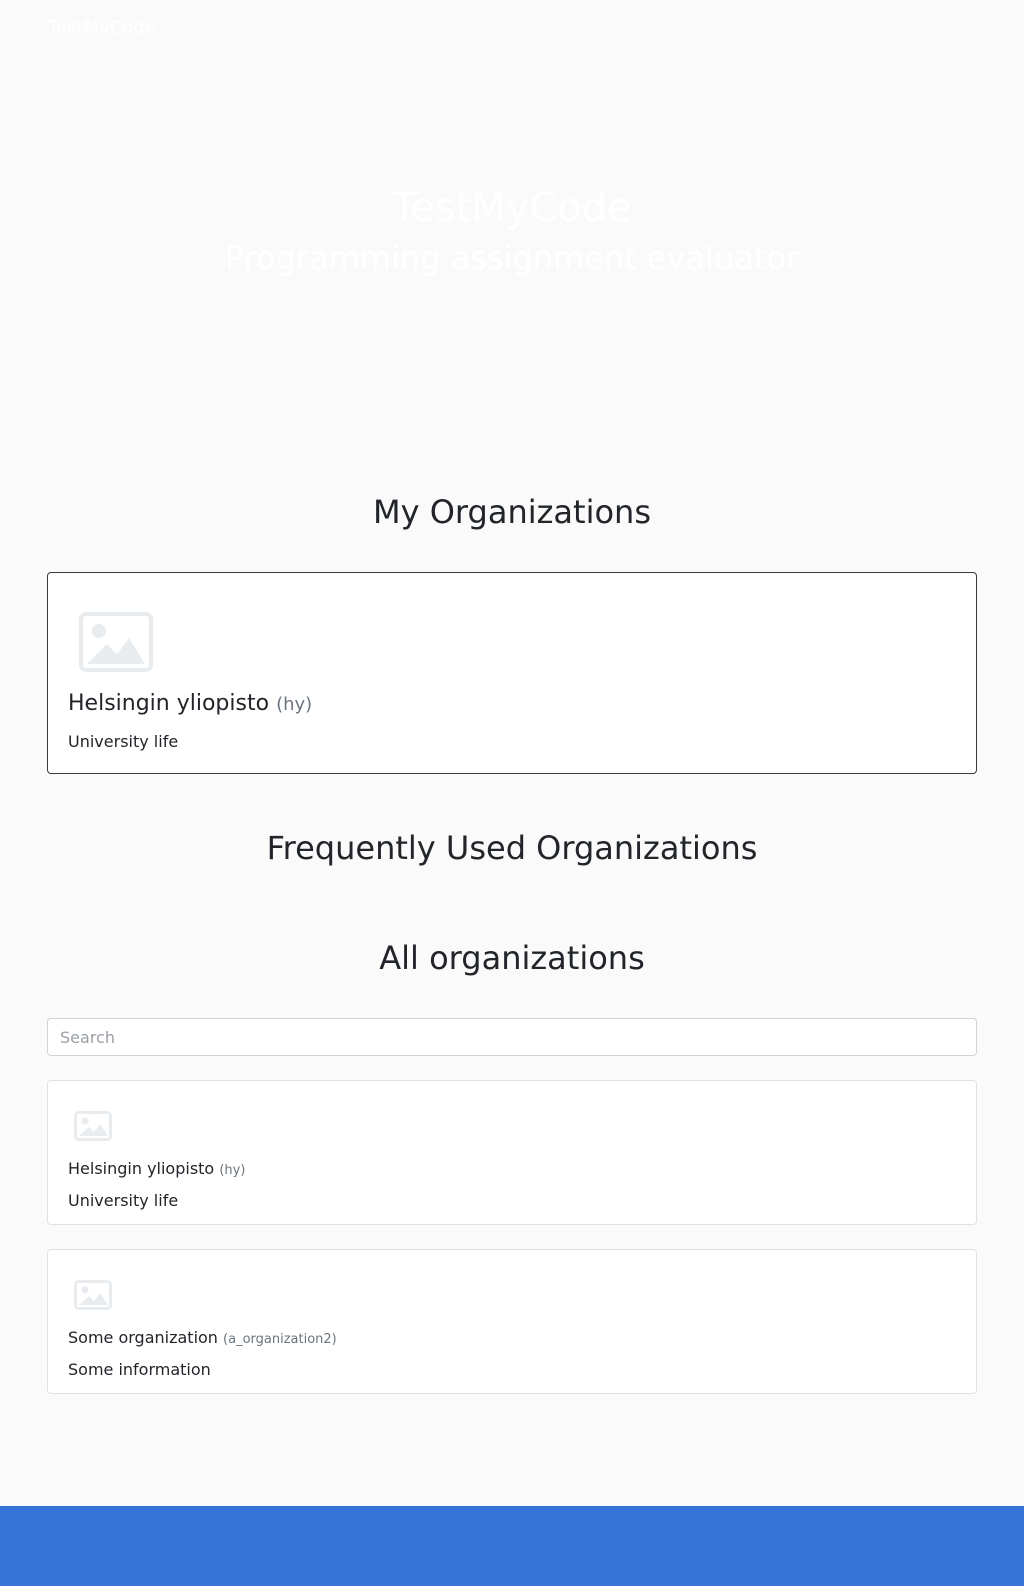 This screenshot has height=1586, width=1024. I want to click on org-card: Helsingin yliopisto (hy) University life, so click(512, 1152).